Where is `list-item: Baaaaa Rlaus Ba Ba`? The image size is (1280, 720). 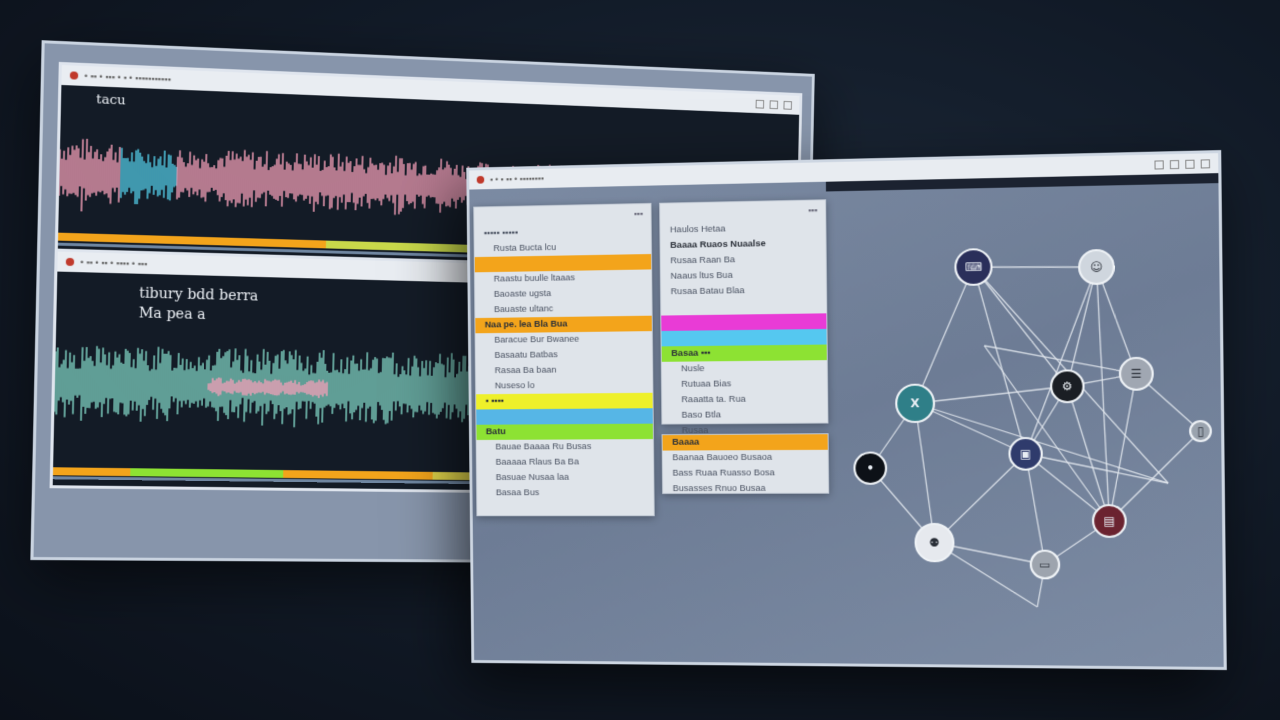 list-item: Baaaaa Rlaus Ba Ba is located at coordinates (565, 462).